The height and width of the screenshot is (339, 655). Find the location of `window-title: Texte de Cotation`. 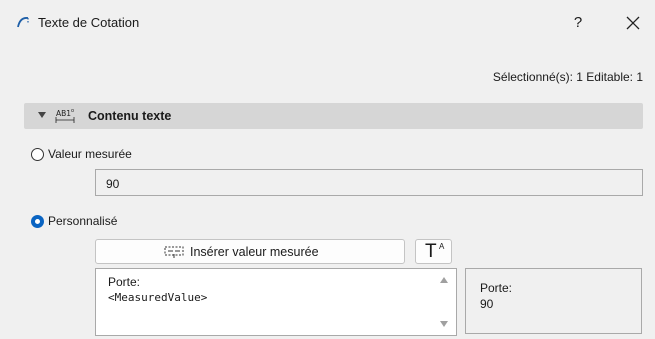

window-title: Texte de Cotation is located at coordinates (89, 22).